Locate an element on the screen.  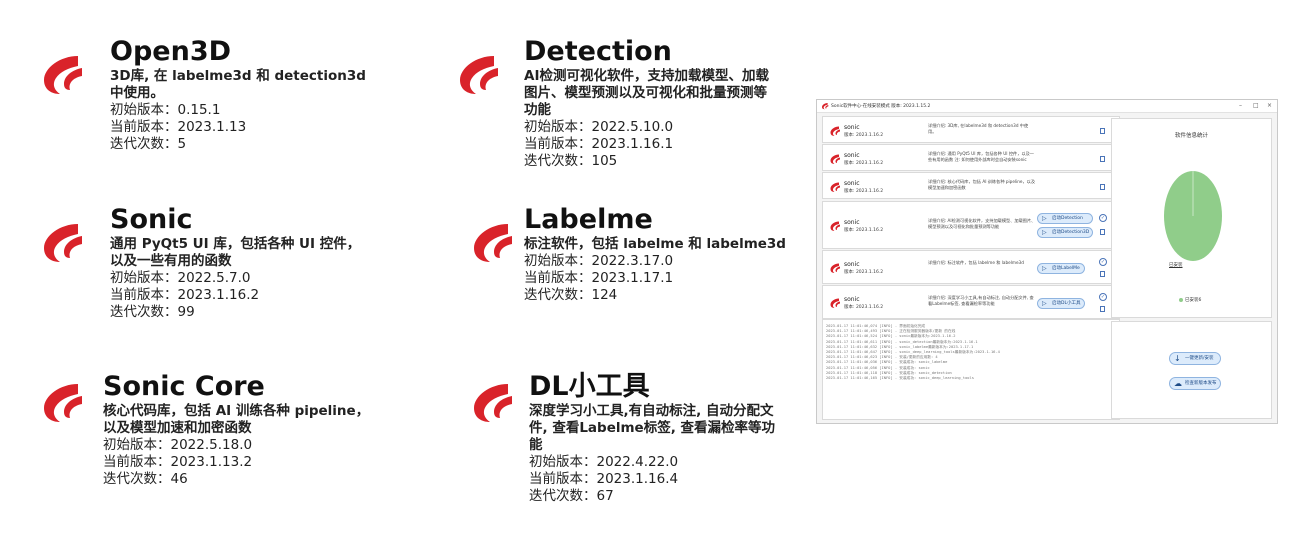
update-all-label: 一键更新/安装 is located at coordinates (1199, 358).